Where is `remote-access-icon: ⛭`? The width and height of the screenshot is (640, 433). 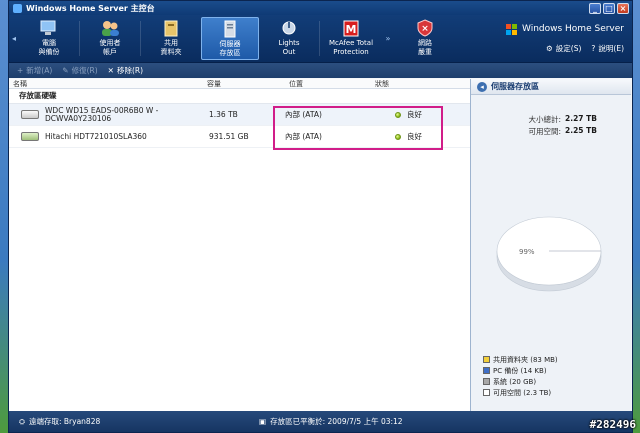 remote-access-icon: ⛭ is located at coordinates (22, 421).